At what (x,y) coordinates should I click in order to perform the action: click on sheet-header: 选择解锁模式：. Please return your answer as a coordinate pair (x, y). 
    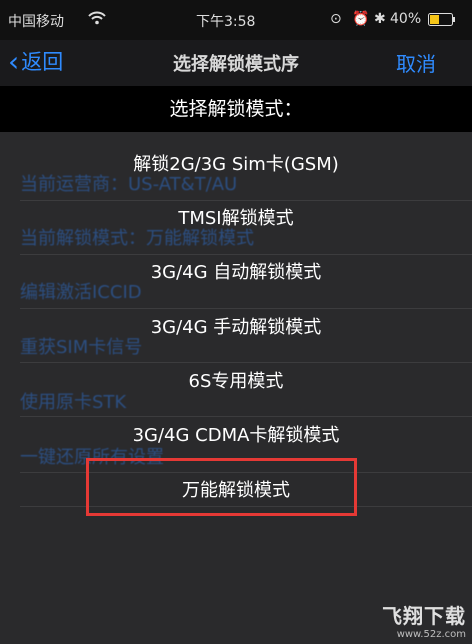
    Looking at the image, I should click on (236, 109).